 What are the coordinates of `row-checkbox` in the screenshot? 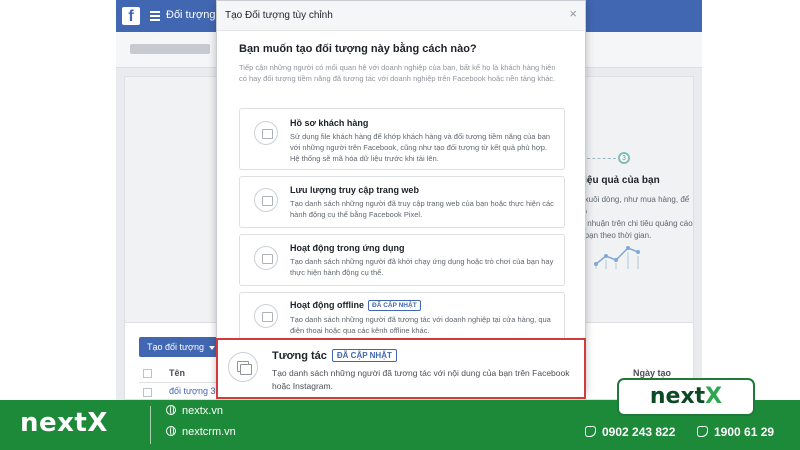 It's located at (147, 392).